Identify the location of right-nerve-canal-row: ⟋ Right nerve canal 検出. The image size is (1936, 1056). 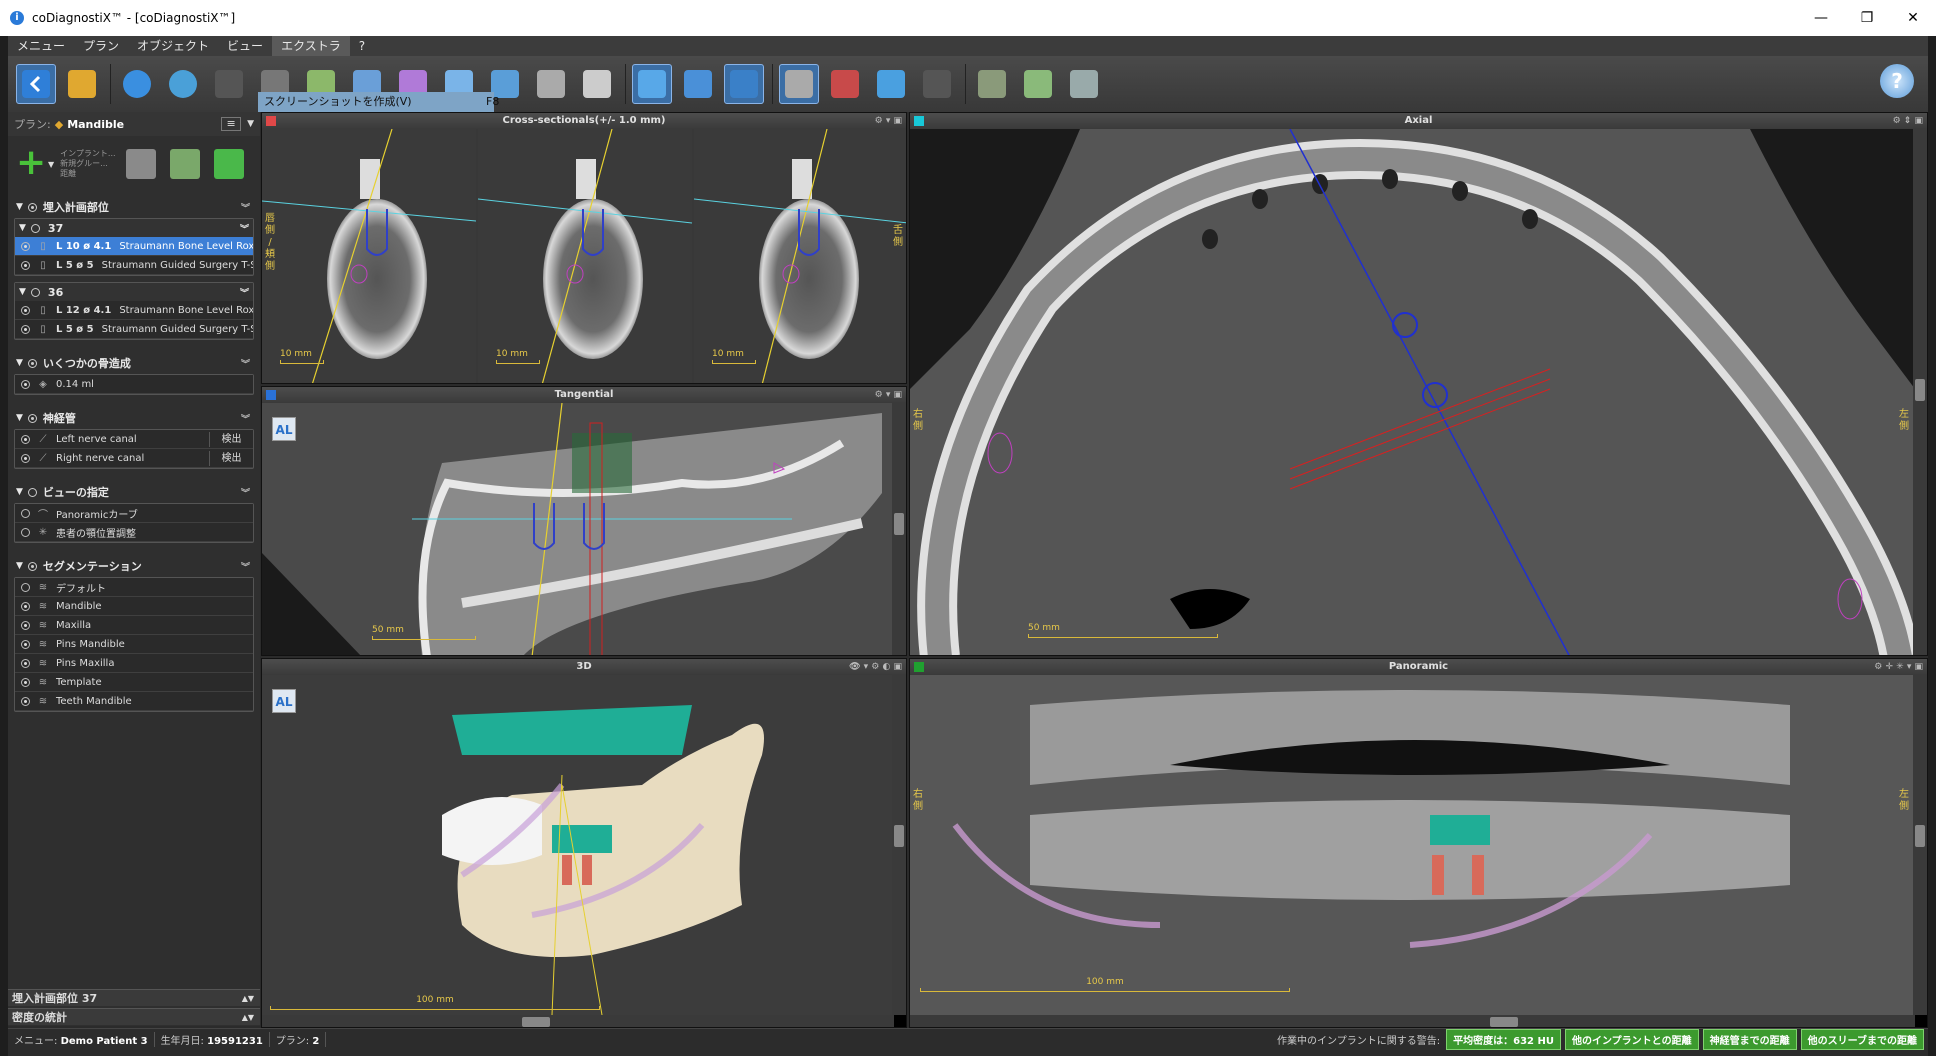
(134, 458).